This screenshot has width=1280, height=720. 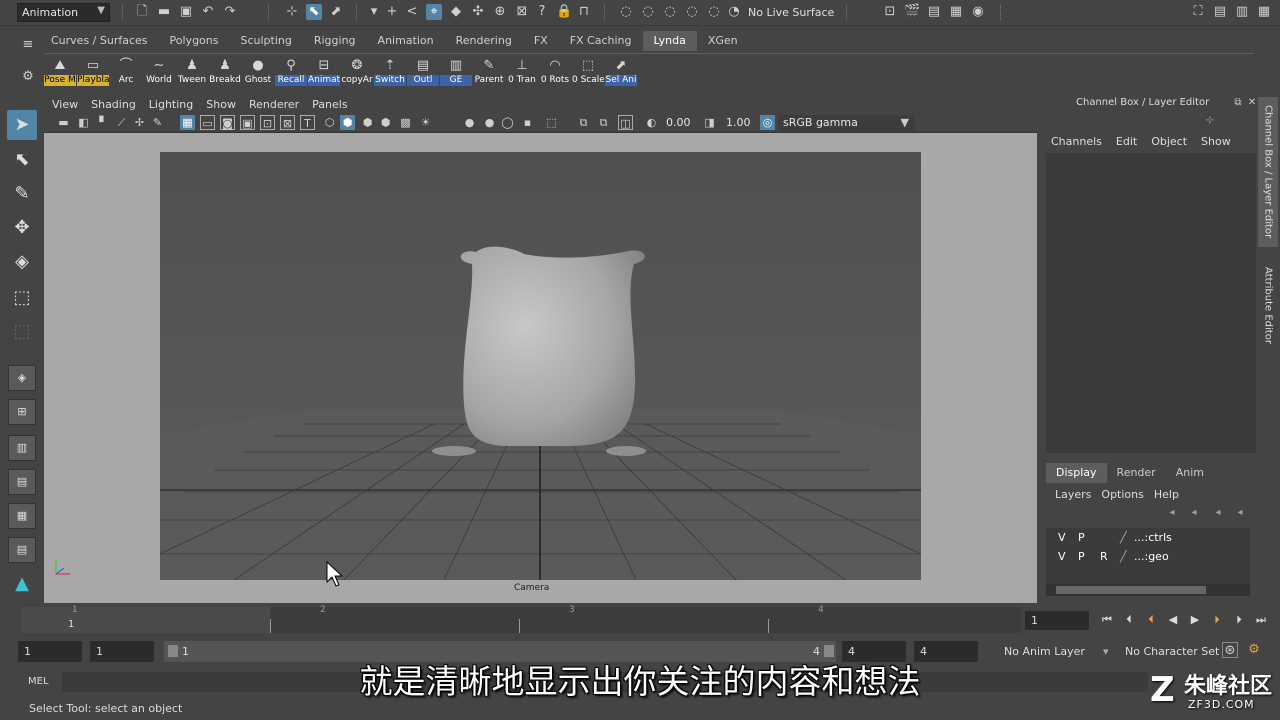 I want to click on layer-display-type: R, so click(x=1104, y=556).